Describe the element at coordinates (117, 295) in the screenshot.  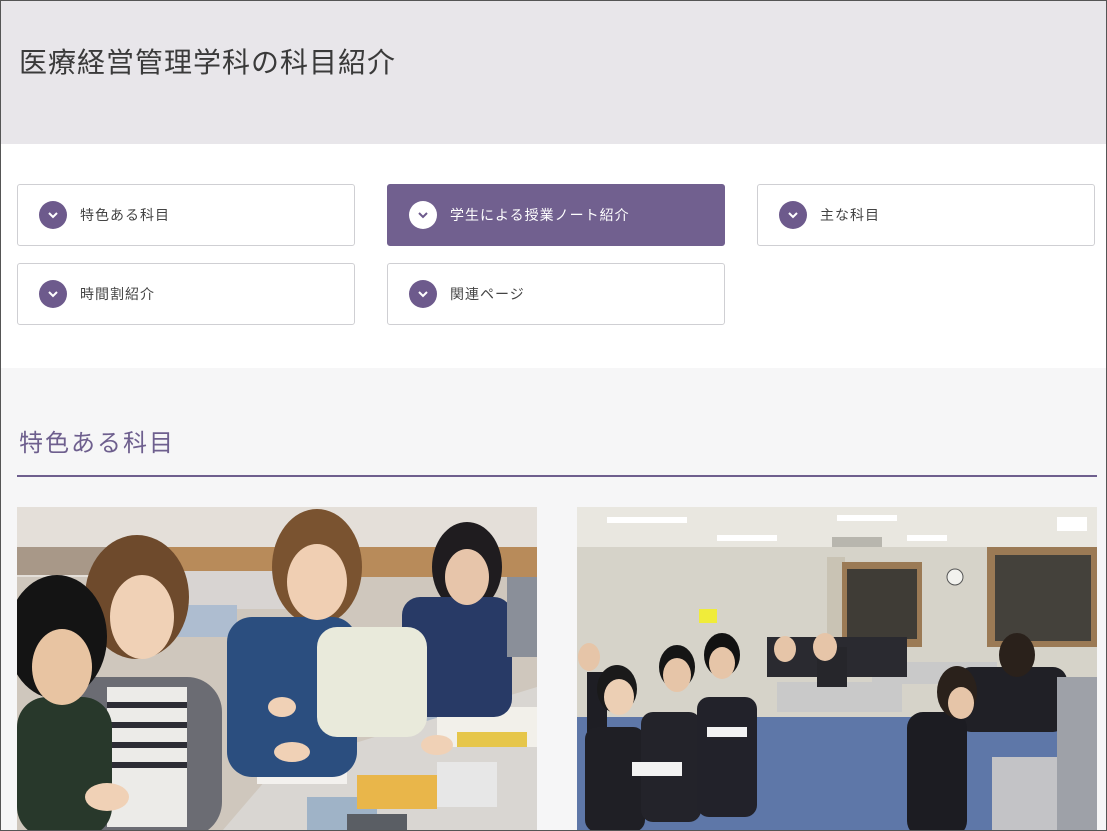
I see `nav-button-label: 時間割紹介` at that location.